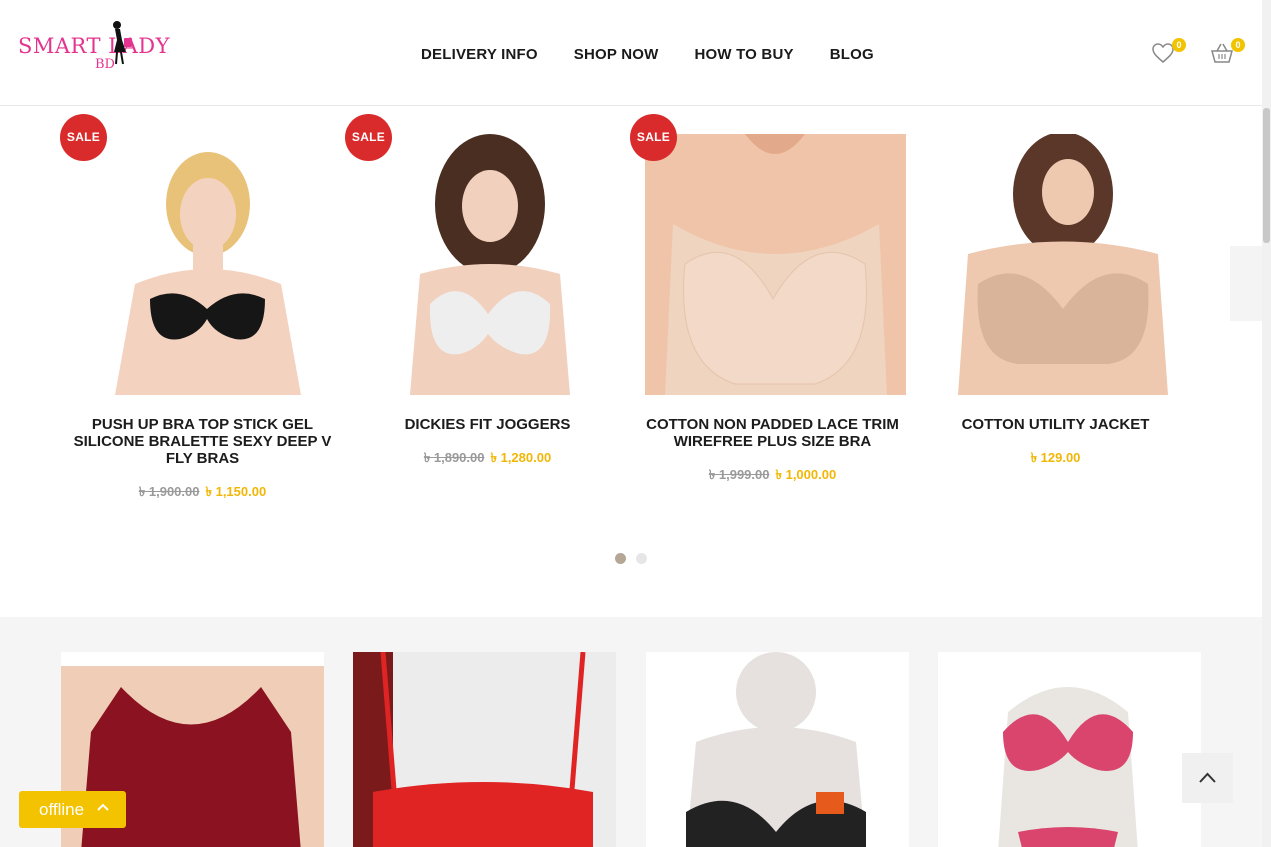  I want to click on sale-price: ৳ 1,150.00, so click(236, 491).